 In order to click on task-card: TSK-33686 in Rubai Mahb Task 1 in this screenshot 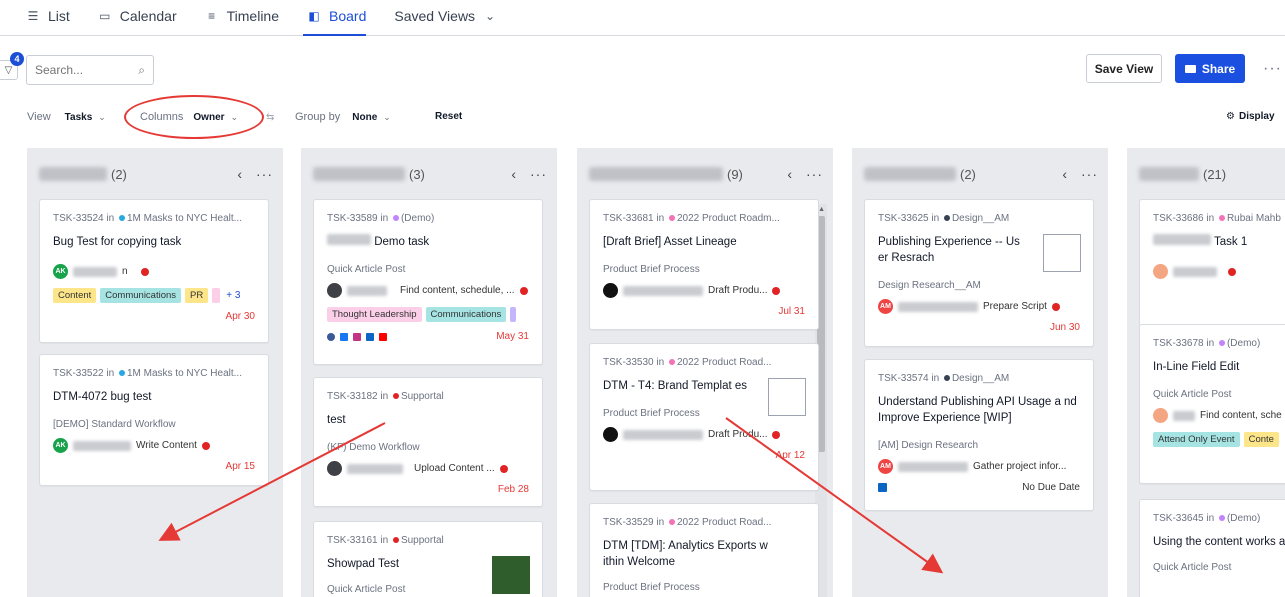, I will do `click(1212, 263)`.